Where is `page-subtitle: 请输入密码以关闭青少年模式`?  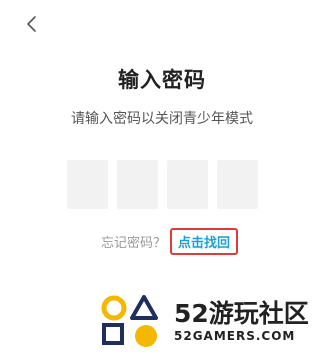 page-subtitle: 请输入密码以关闭青少年模式 is located at coordinates (162, 119).